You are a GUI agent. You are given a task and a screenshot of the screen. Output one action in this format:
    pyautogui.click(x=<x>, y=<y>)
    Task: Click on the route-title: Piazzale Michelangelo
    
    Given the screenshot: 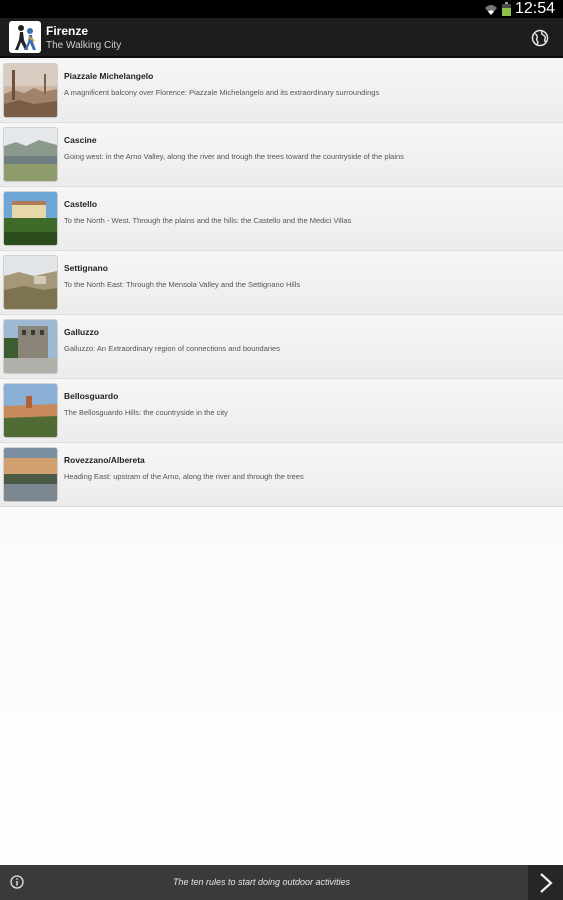 What is the action you would take?
    pyautogui.click(x=109, y=76)
    